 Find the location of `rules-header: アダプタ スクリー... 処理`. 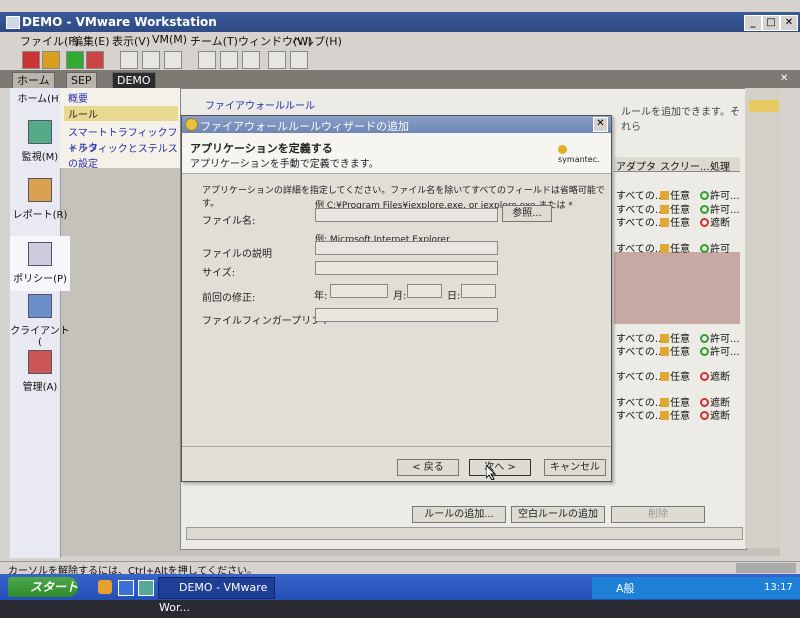

rules-header: アダプタ スクリー... 処理 is located at coordinates (677, 165).